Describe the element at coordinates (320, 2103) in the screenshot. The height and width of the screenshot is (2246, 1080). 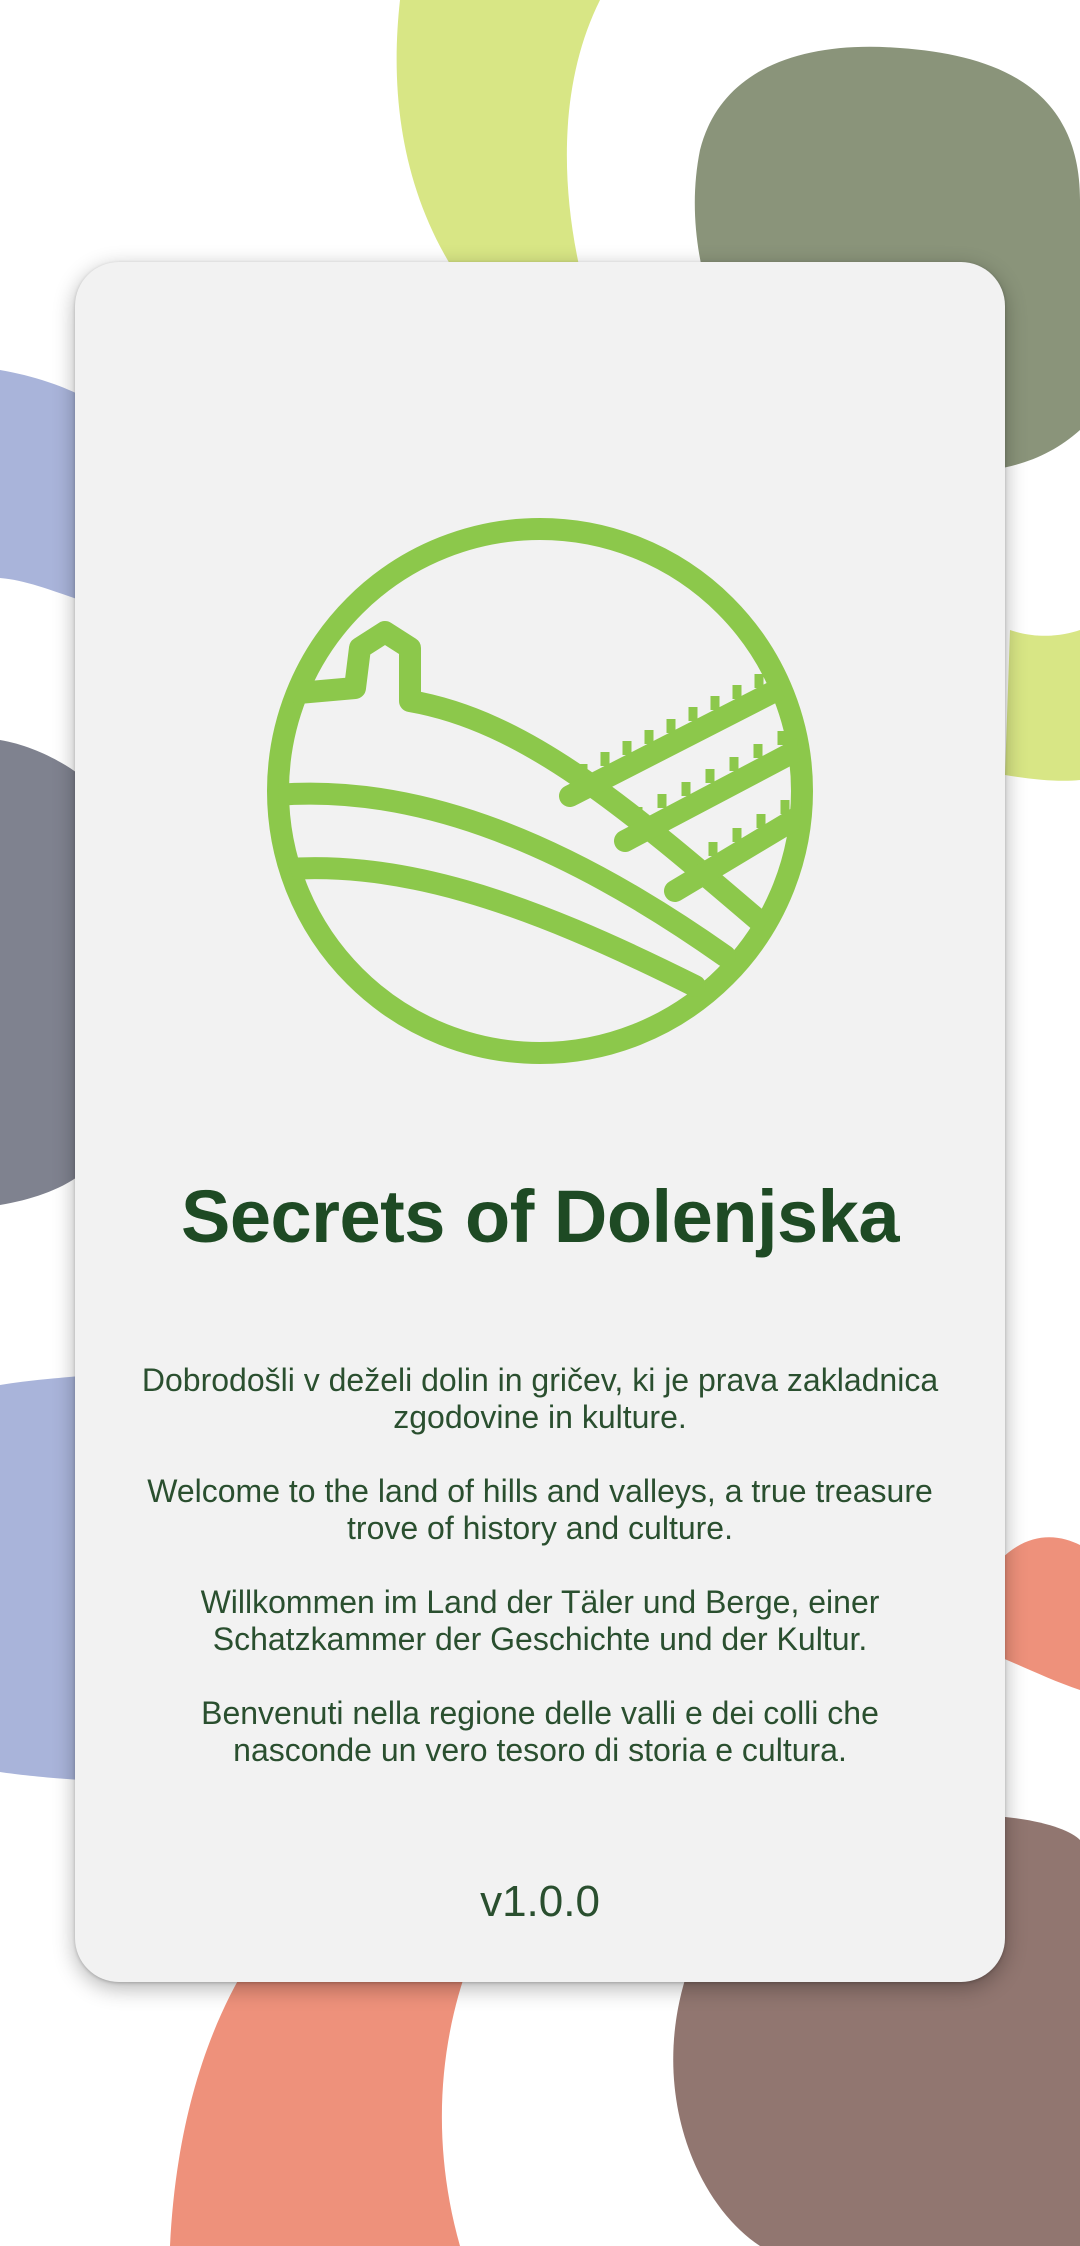
I see `salmon-blob-shape` at that location.